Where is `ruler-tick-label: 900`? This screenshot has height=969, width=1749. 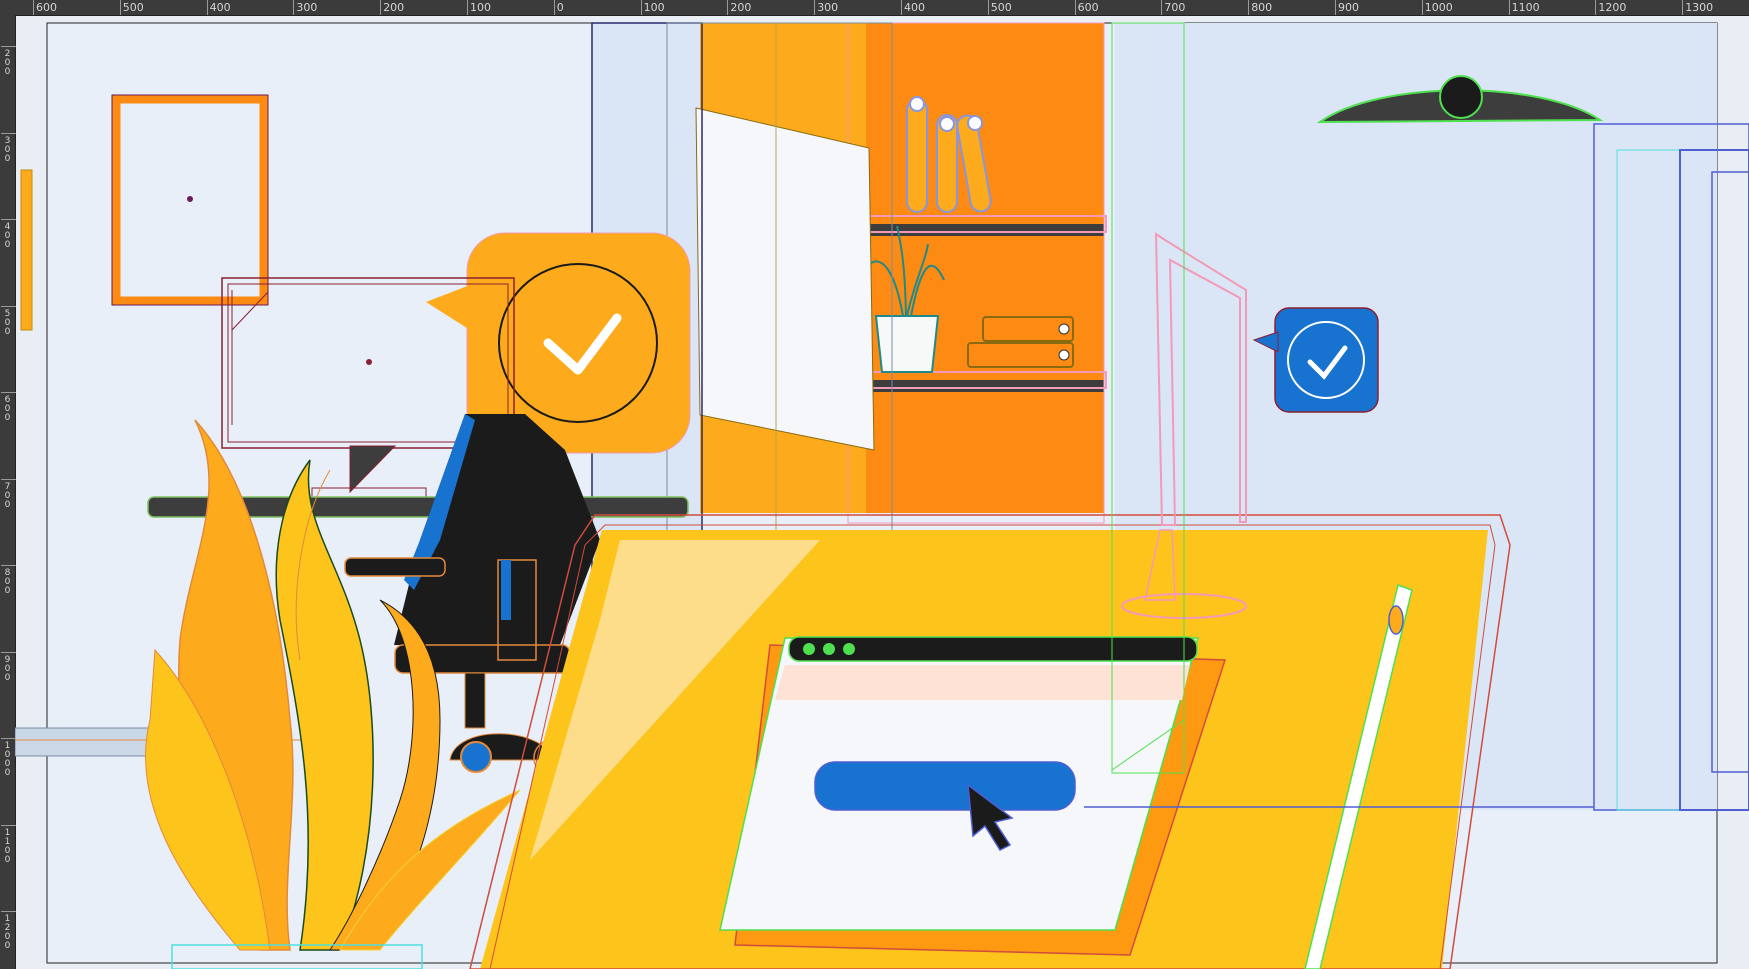 ruler-tick-label: 900 is located at coordinates (1347, 7).